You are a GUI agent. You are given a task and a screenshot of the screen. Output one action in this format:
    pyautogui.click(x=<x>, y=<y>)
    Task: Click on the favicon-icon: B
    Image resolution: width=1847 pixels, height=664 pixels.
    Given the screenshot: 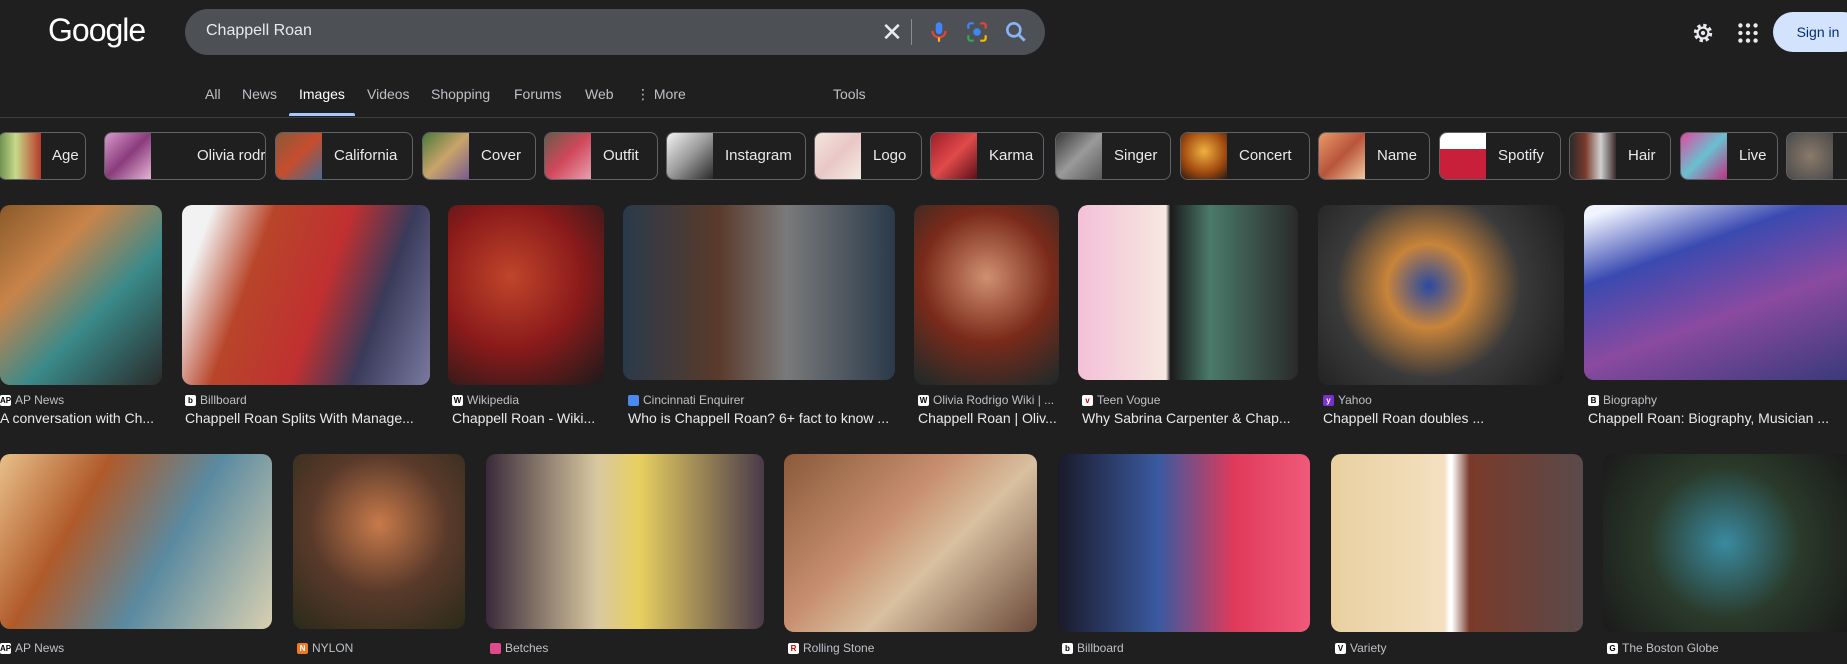 What is the action you would take?
    pyautogui.click(x=1593, y=400)
    